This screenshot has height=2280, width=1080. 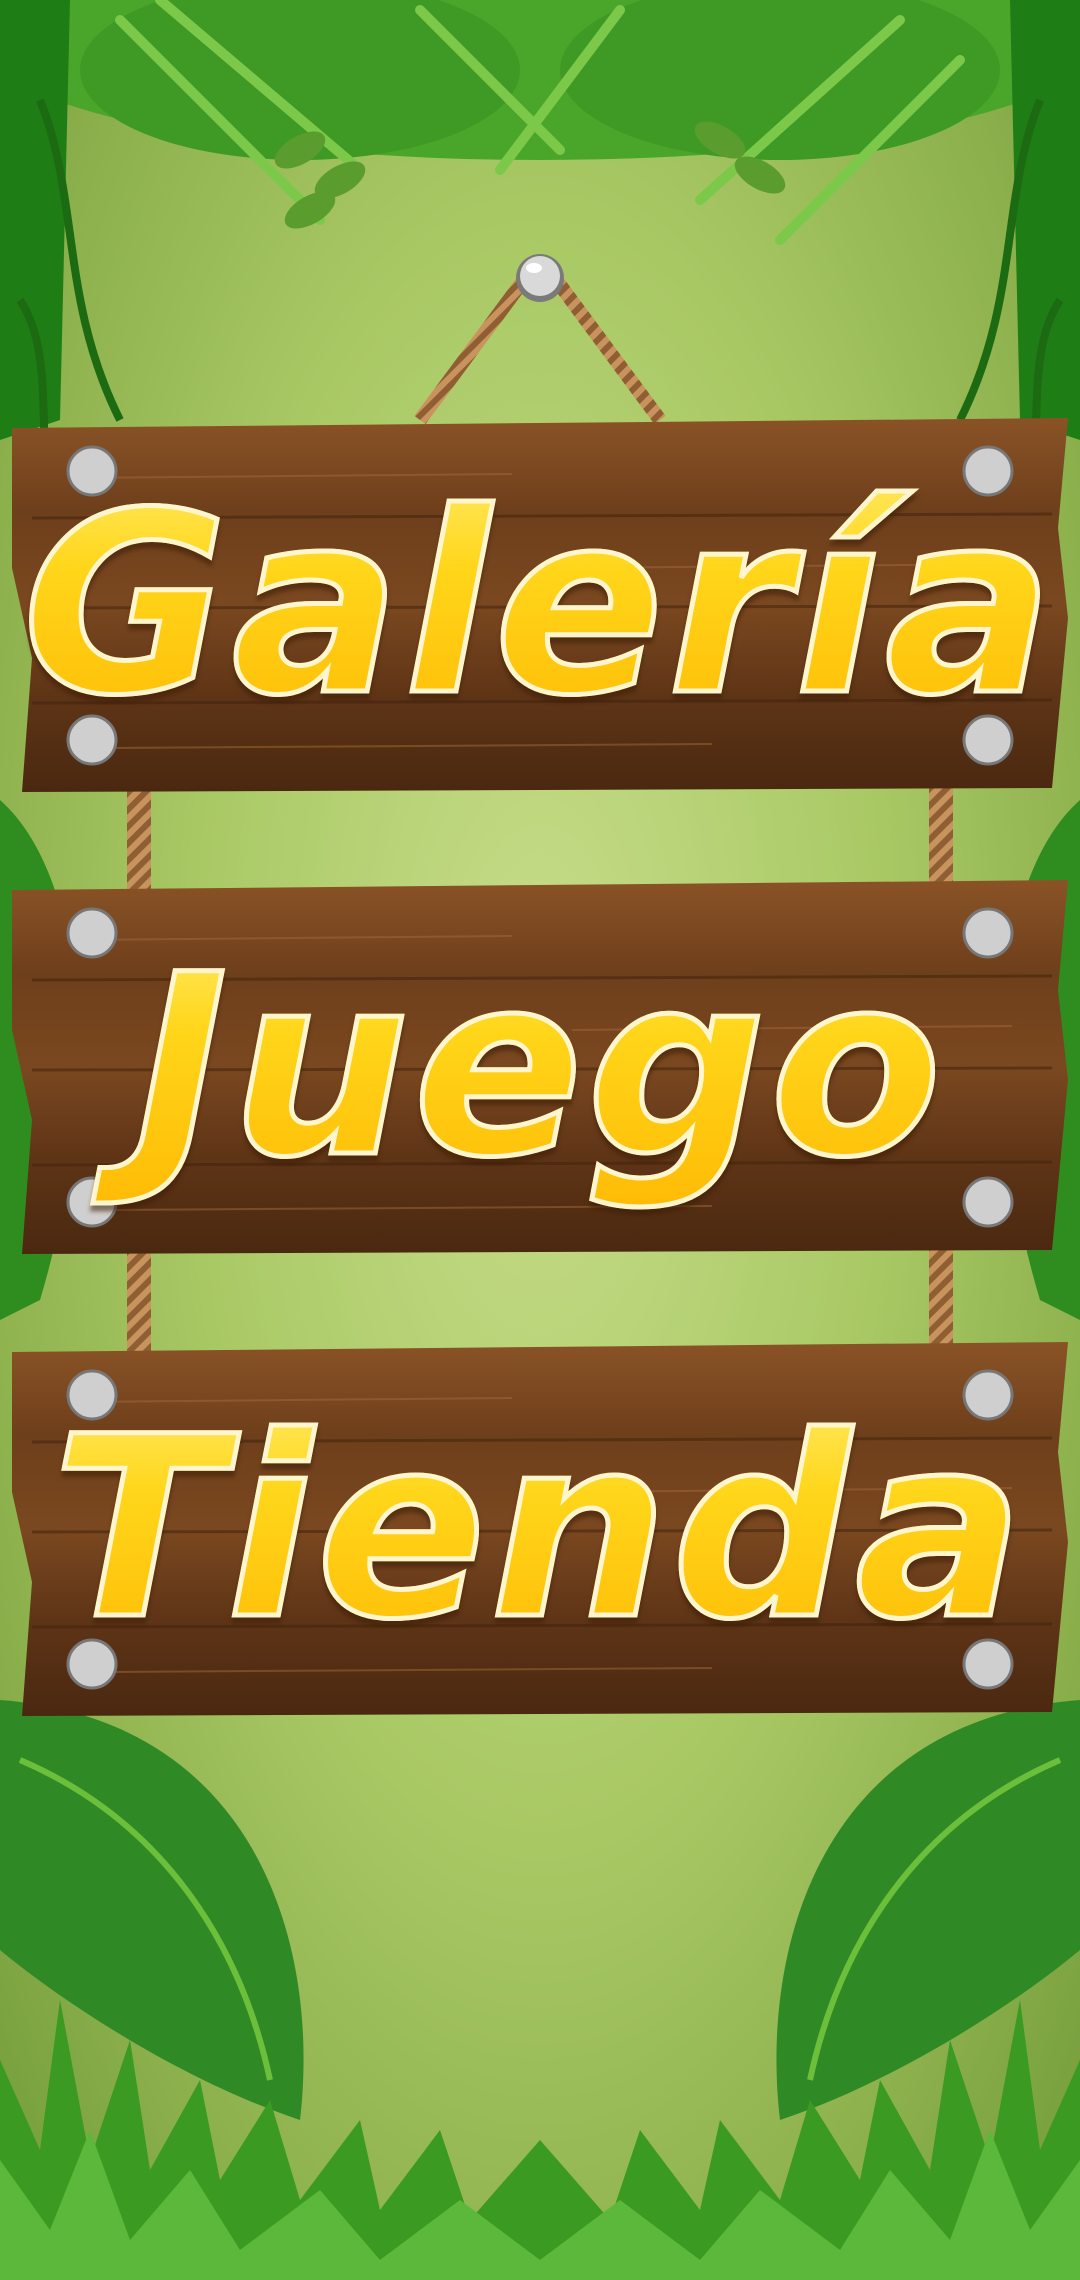 What do you see at coordinates (540, 278) in the screenshot?
I see `nail-icon` at bounding box center [540, 278].